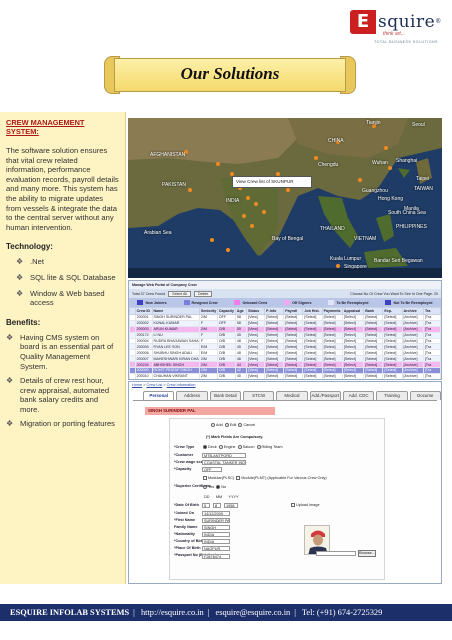  Describe the element at coordinates (298, 302) in the screenshot. I see `legend-item: Off Signers` at that location.